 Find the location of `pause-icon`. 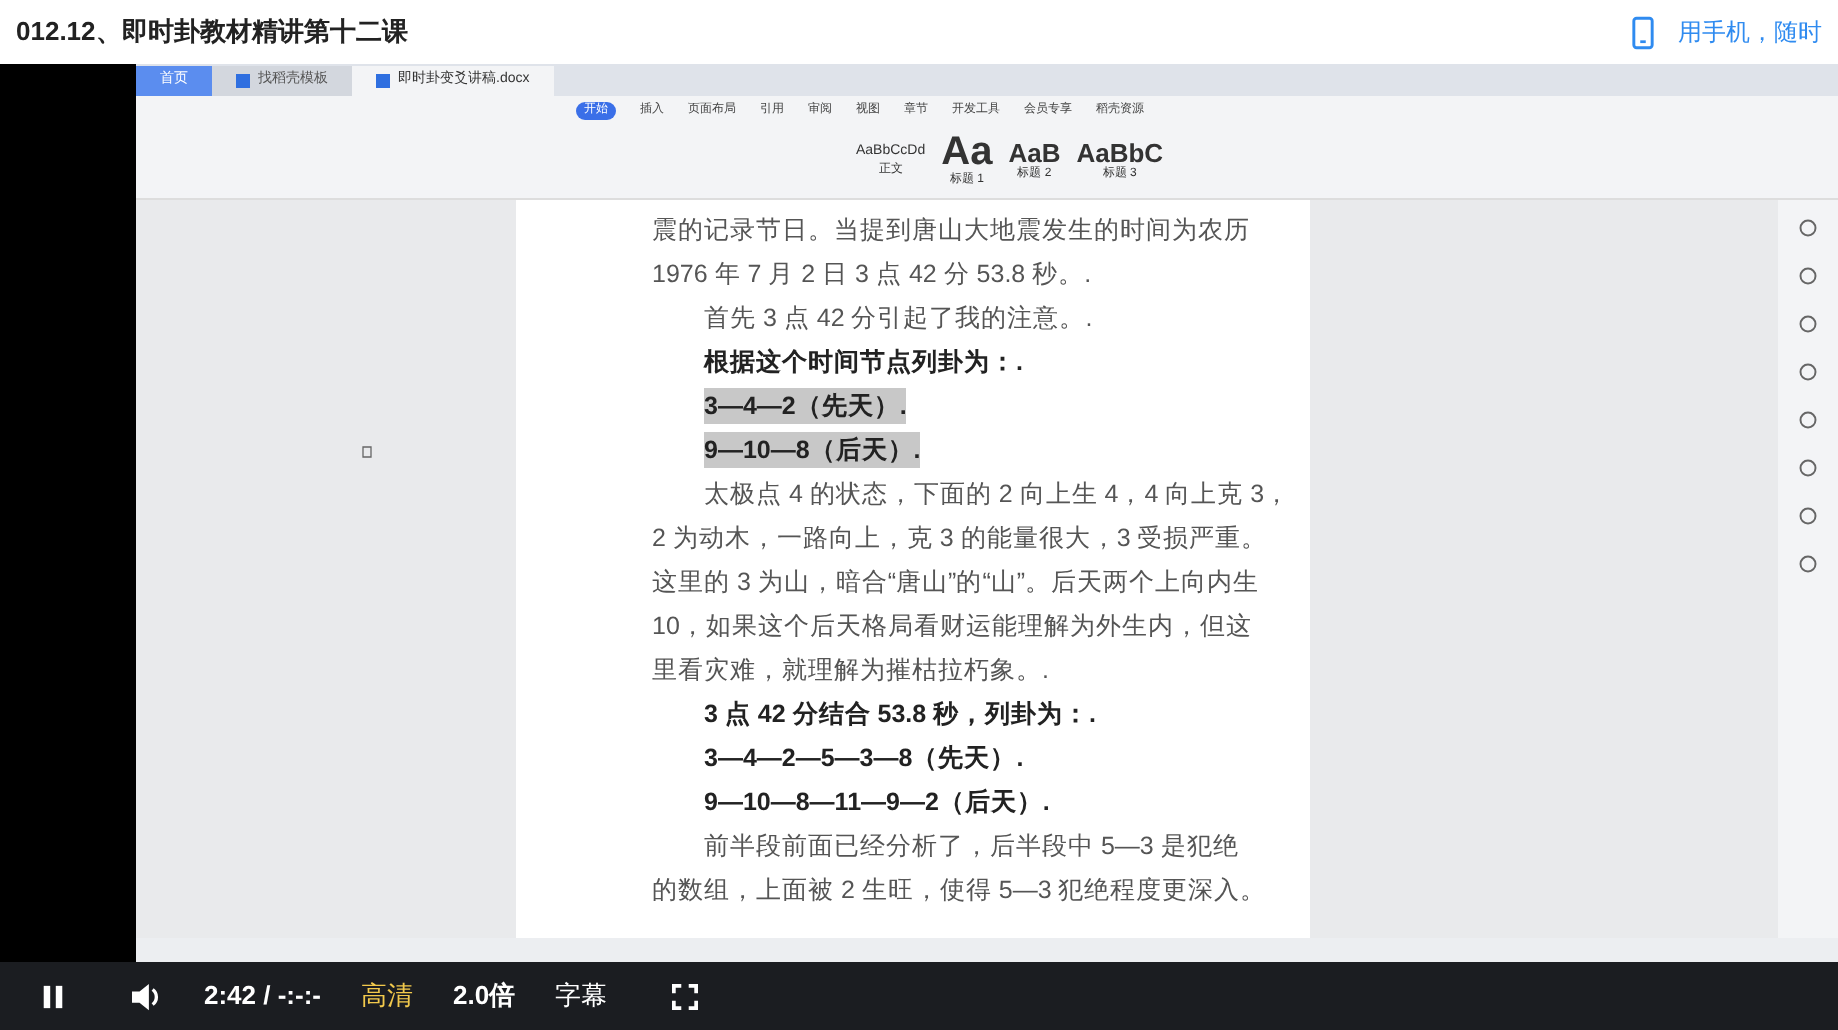

pause-icon is located at coordinates (53, 996).